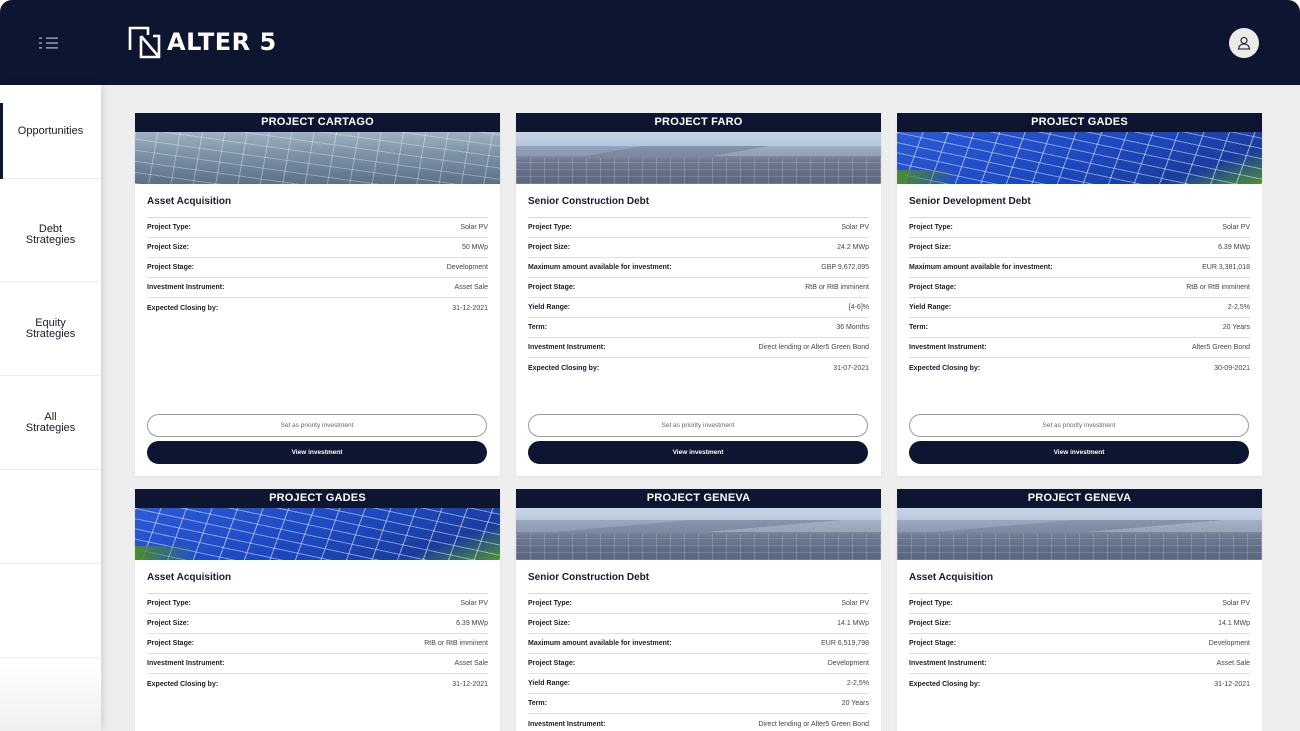 Image resolution: width=1300 pixels, height=731 pixels. Describe the element at coordinates (222, 42) in the screenshot. I see `brand-name: ALTER 5` at that location.